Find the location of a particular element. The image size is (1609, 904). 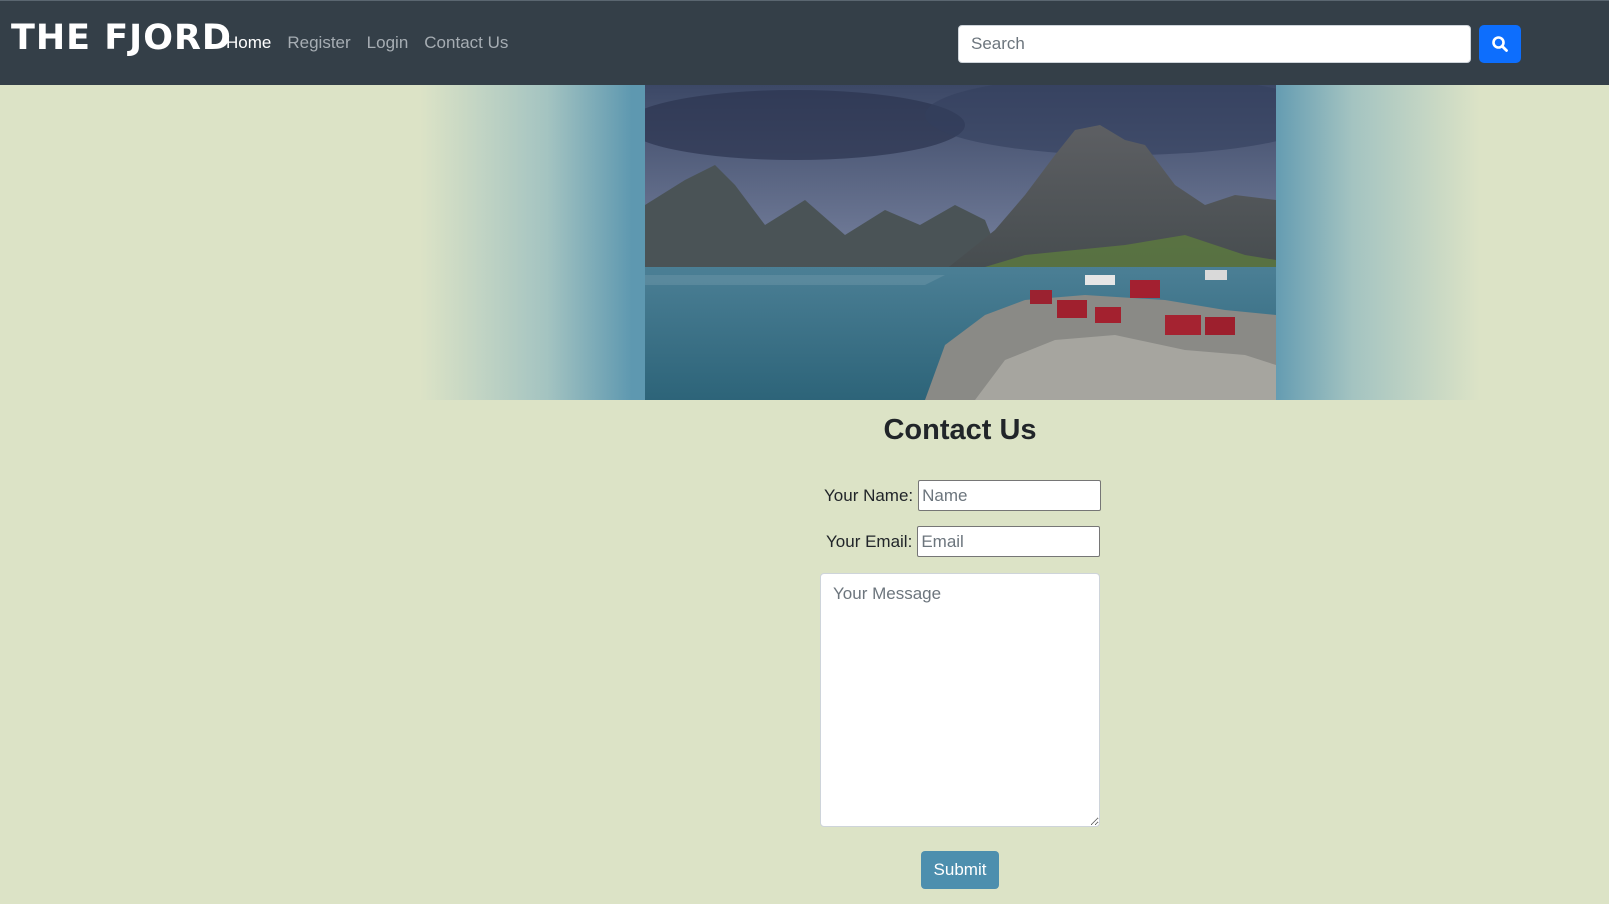

main-nav: Home Register Login Contact Us is located at coordinates (375, 43).